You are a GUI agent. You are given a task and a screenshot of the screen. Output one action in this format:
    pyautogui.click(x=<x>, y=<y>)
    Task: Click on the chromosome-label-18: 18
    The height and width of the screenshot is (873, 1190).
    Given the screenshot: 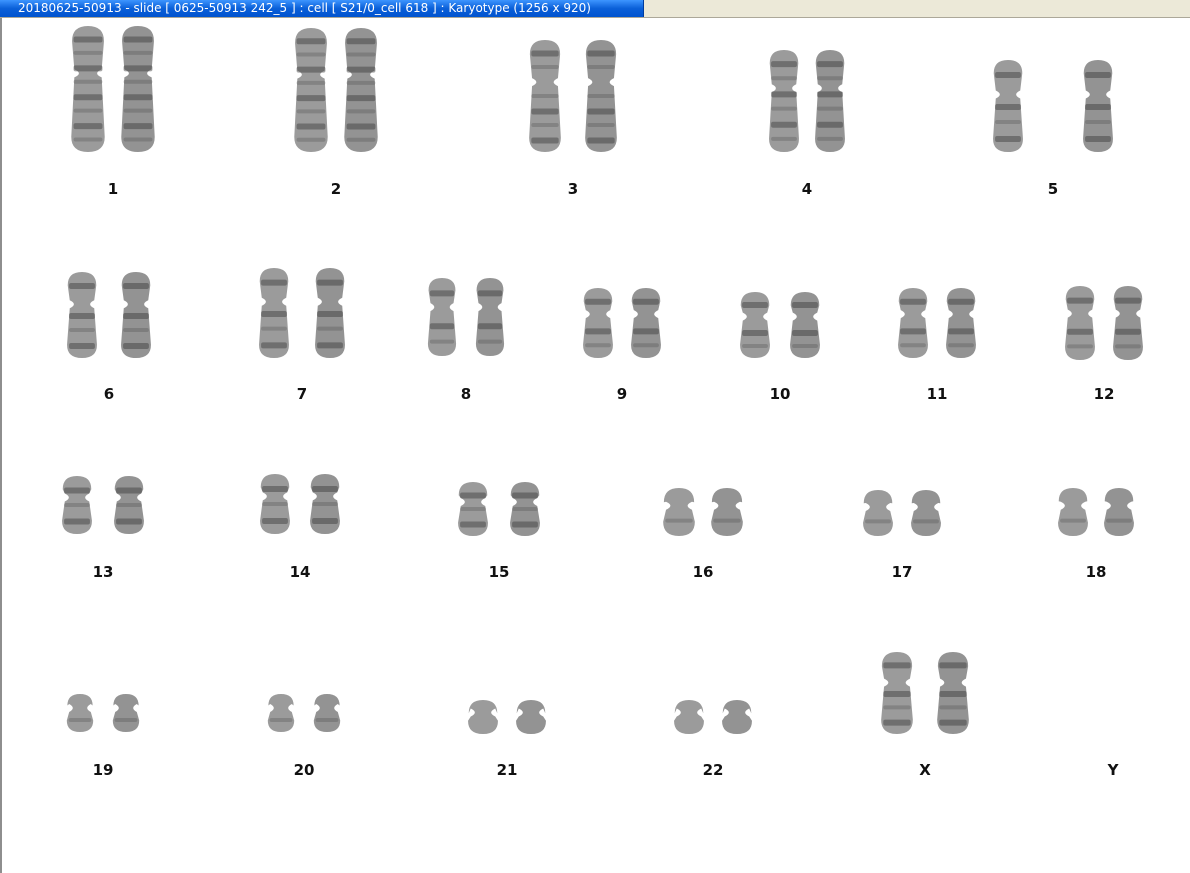 What is the action you would take?
    pyautogui.click(x=1096, y=572)
    